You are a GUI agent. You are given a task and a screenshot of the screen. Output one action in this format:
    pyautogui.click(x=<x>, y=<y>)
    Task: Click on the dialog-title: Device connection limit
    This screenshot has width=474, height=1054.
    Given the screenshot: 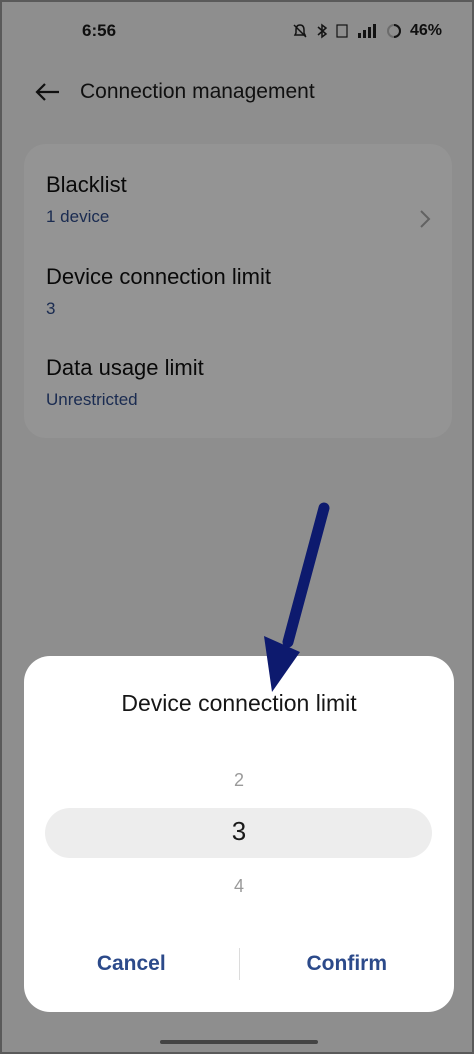 What is the action you would take?
    pyautogui.click(x=239, y=703)
    